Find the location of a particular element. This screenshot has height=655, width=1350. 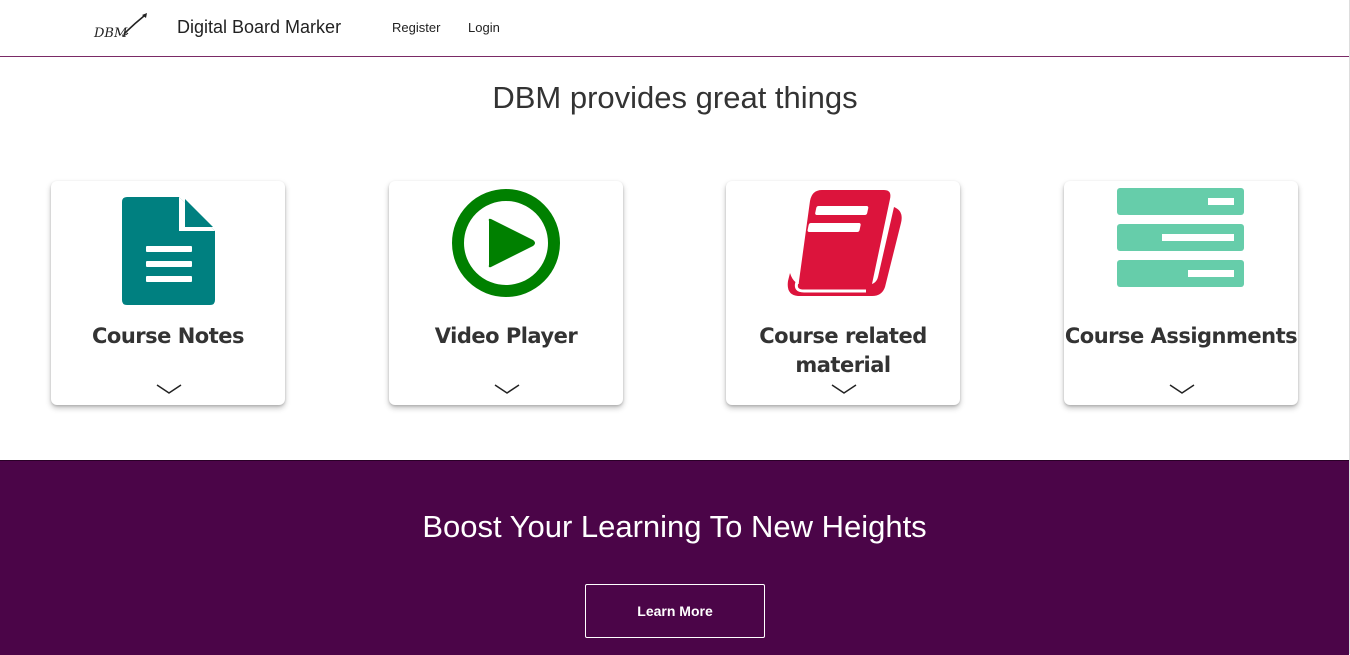

brand-name: Digital Board Marker is located at coordinates (259, 27).